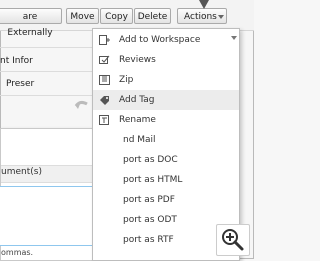 Image resolution: width=320 pixels, height=261 pixels. What do you see at coordinates (16, 61) in the screenshot?
I see `list-item-label: nt Infor` at bounding box center [16, 61].